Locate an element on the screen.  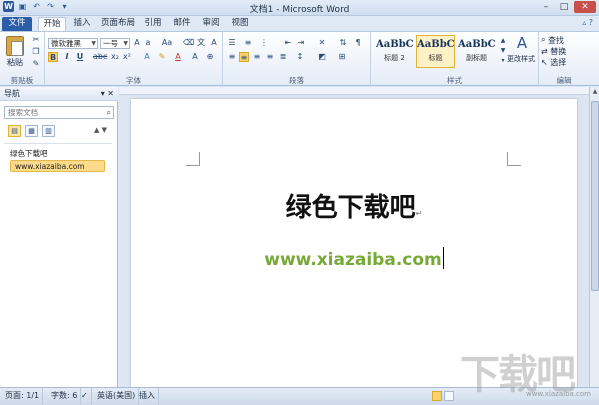
tab-home: 开始 is located at coordinates (52, 24).